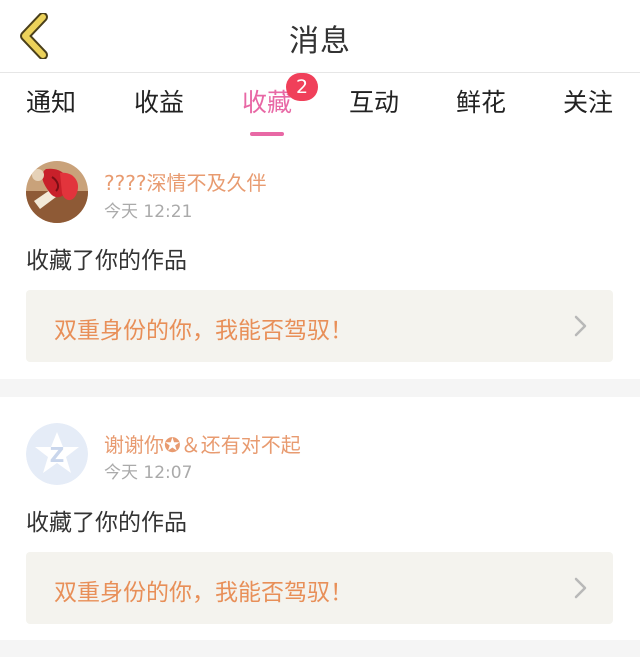  I want to click on timestamp: 今天 12:21, so click(148, 212).